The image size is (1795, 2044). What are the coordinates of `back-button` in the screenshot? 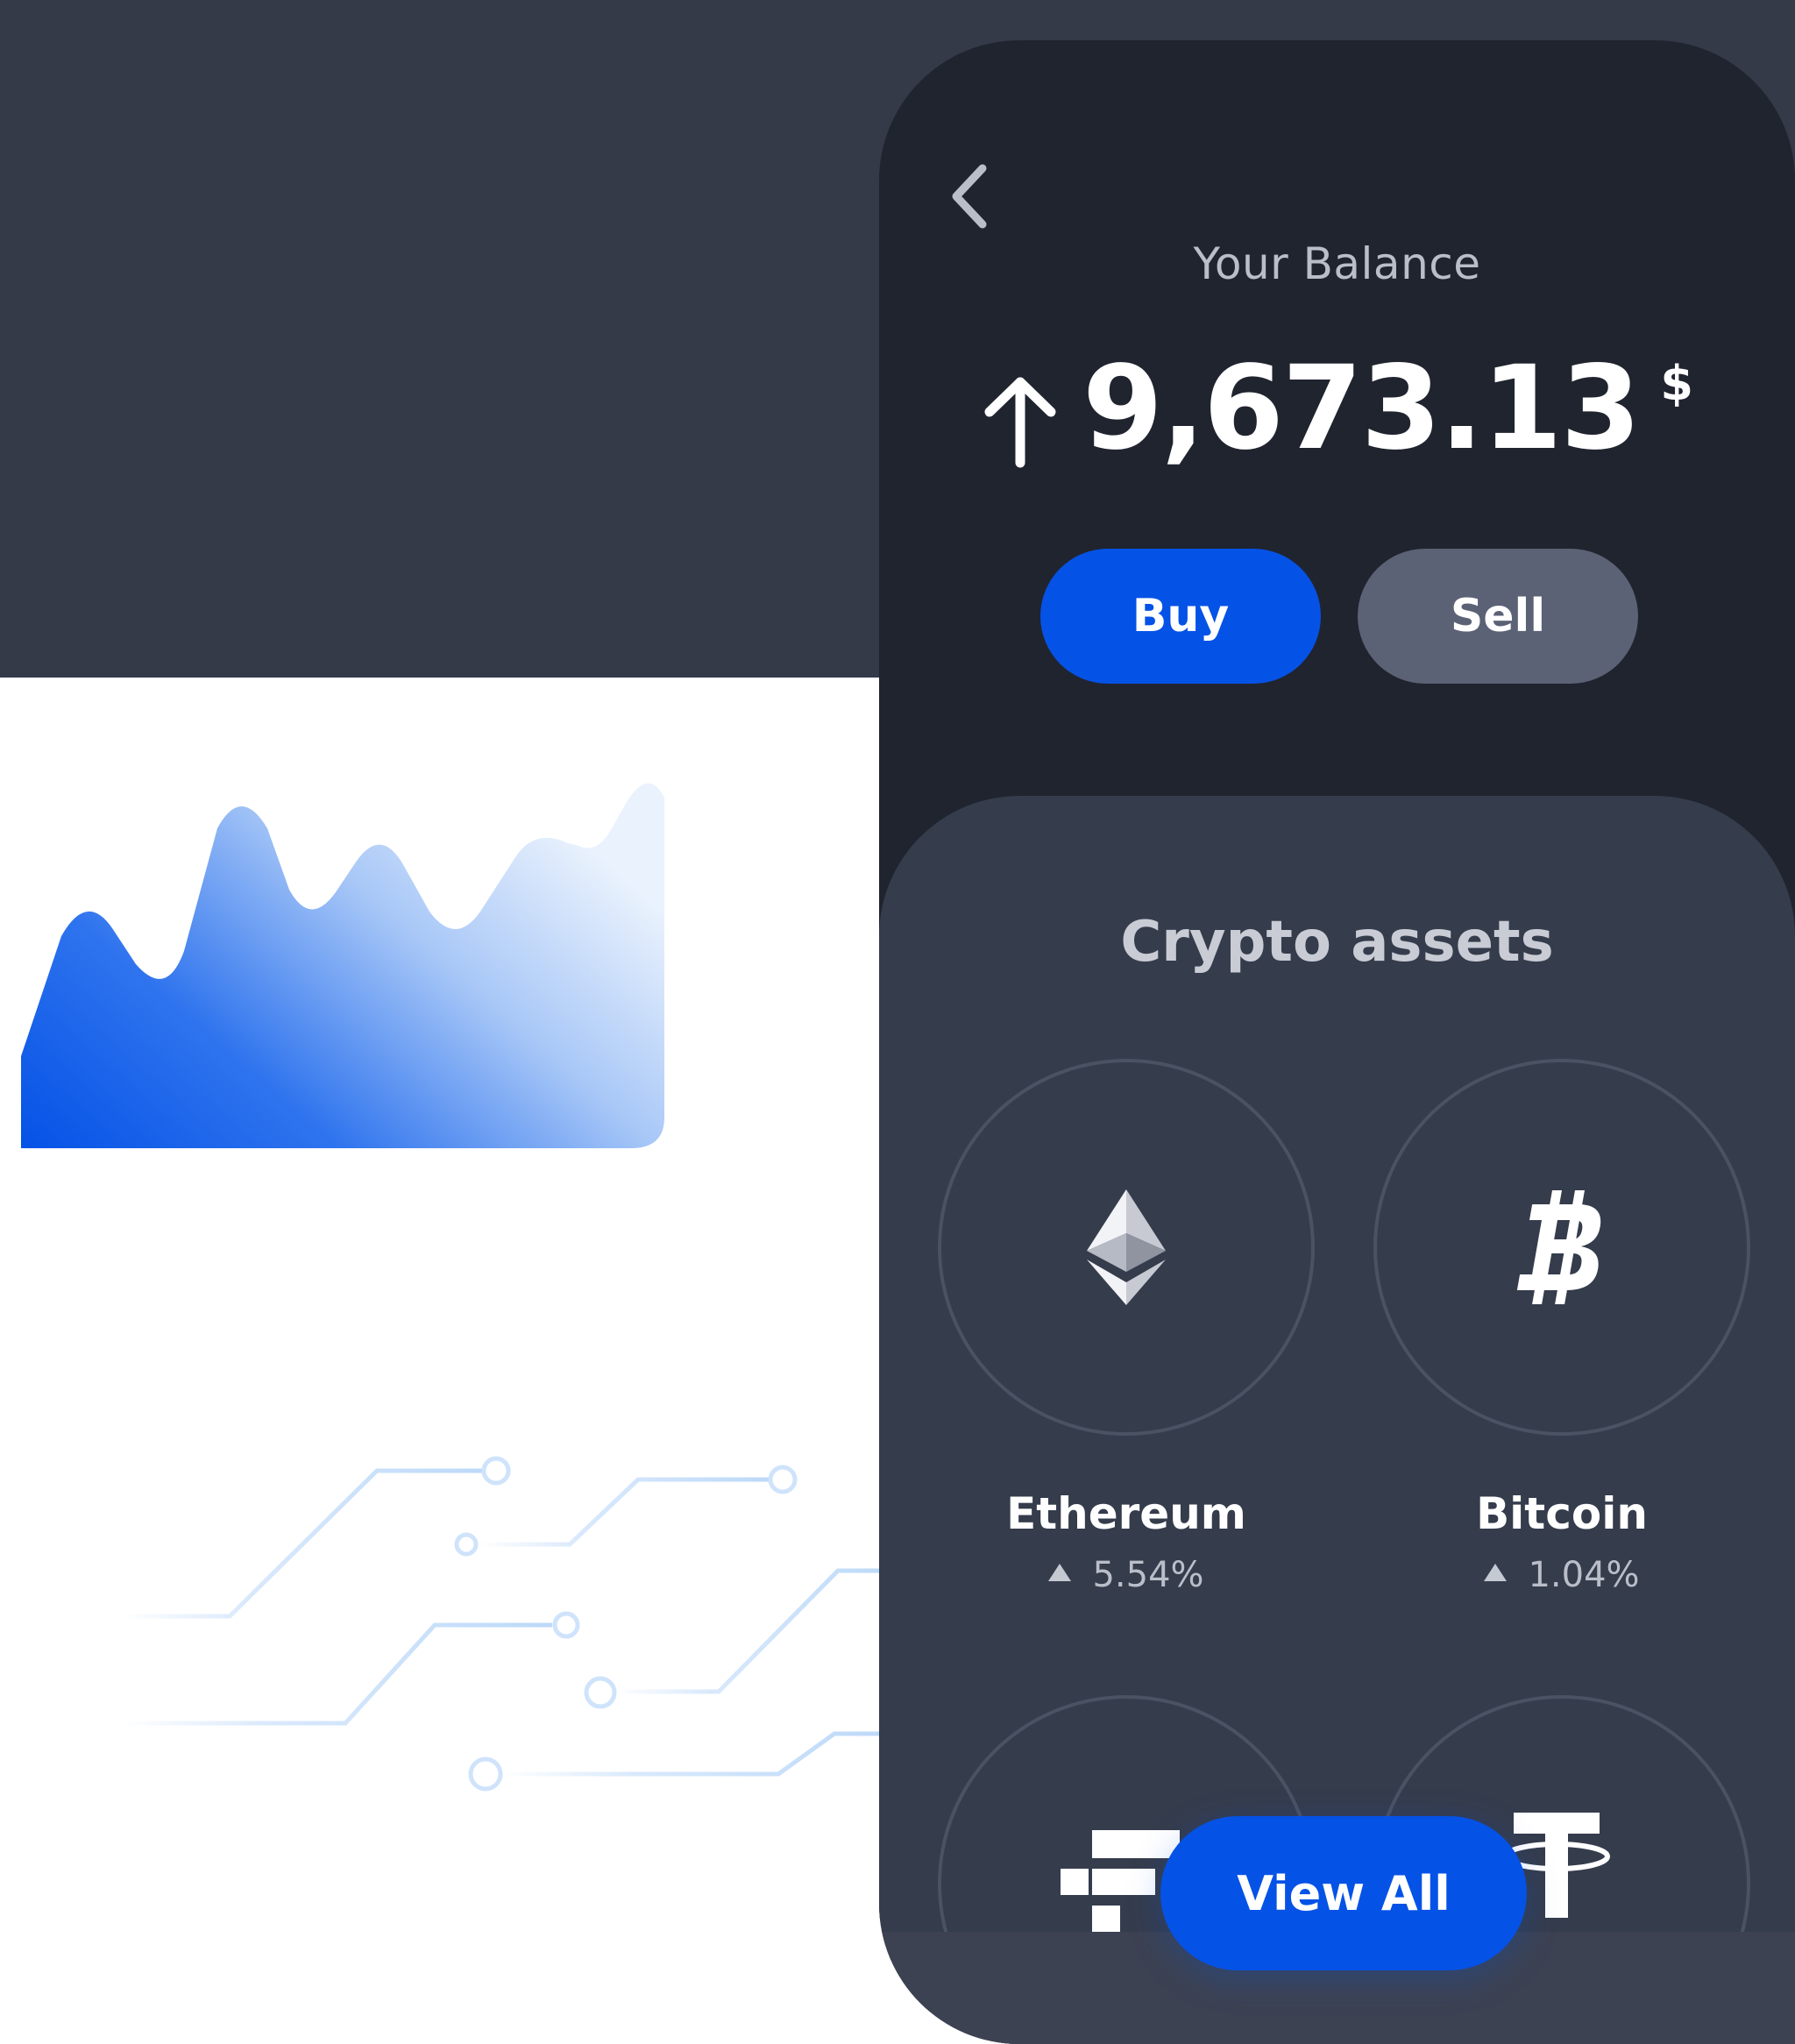 It's located at (968, 196).